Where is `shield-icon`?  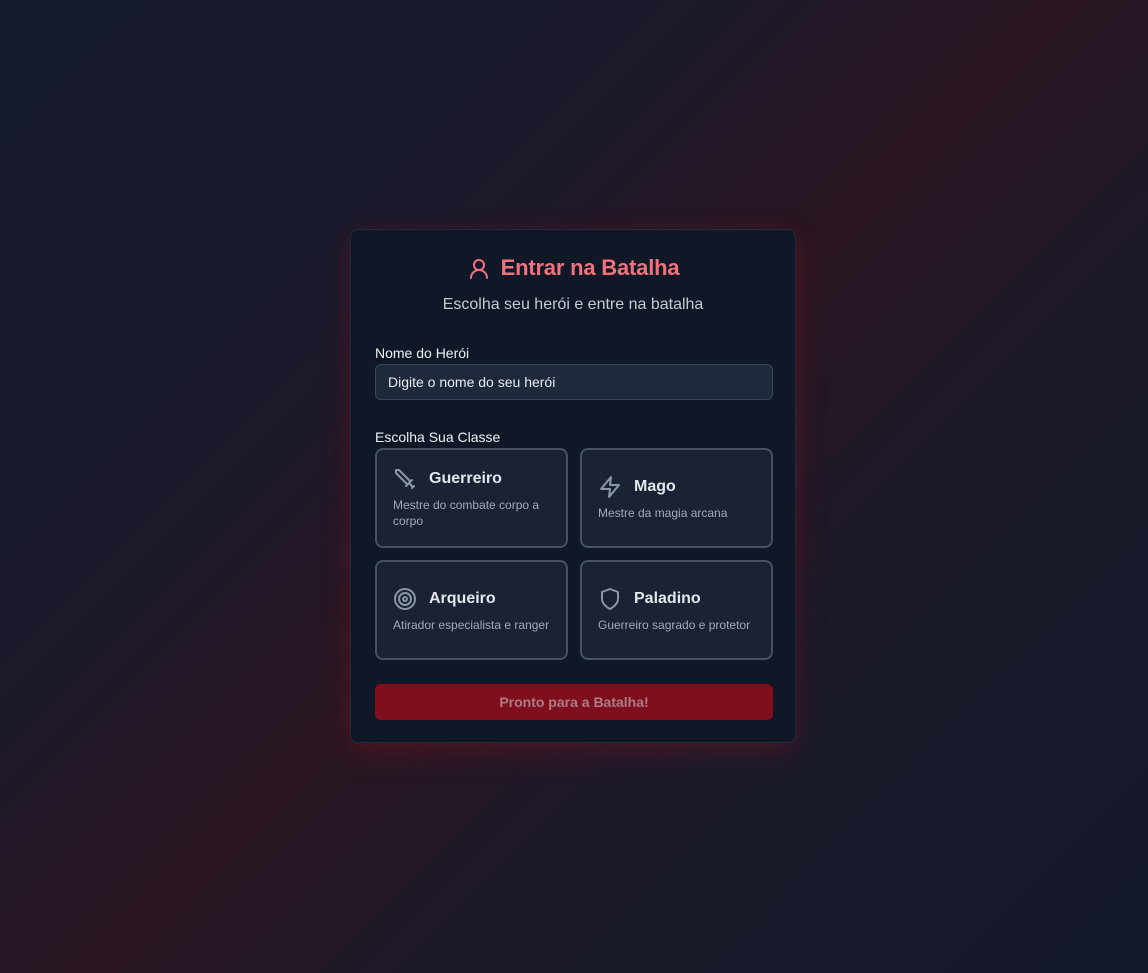
shield-icon is located at coordinates (610, 599).